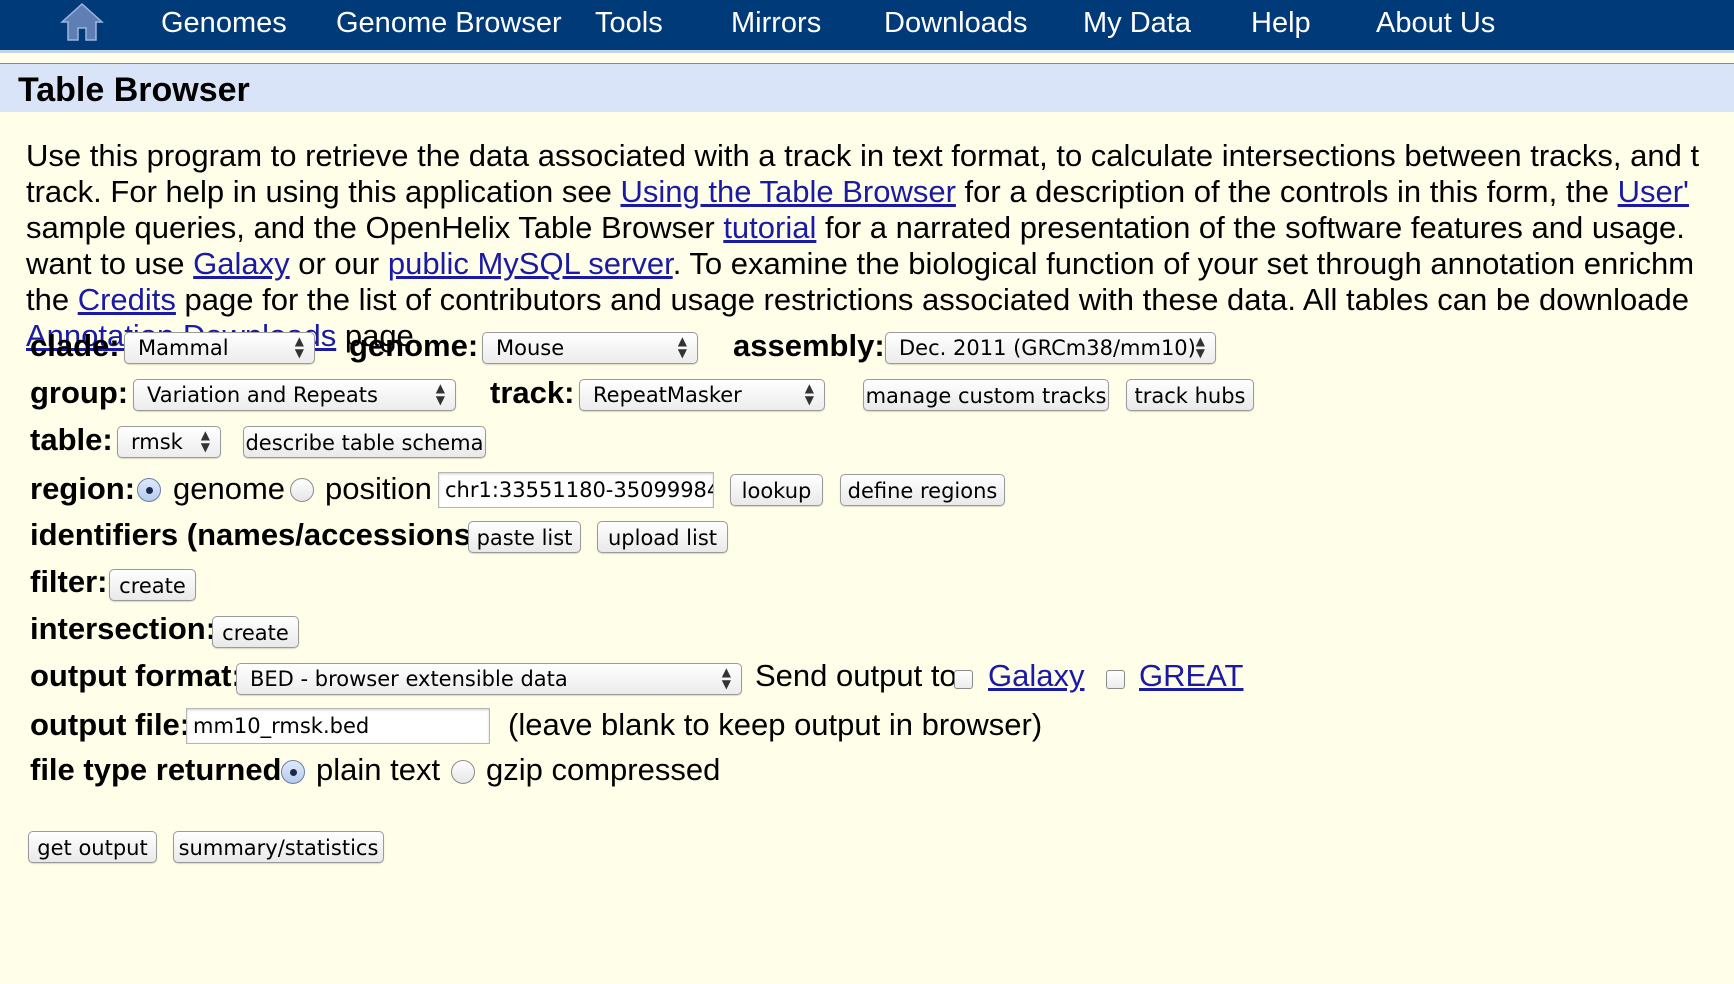 The width and height of the screenshot is (1734, 984). Describe the element at coordinates (69, 581) in the screenshot. I see `filter-label: filter:` at that location.